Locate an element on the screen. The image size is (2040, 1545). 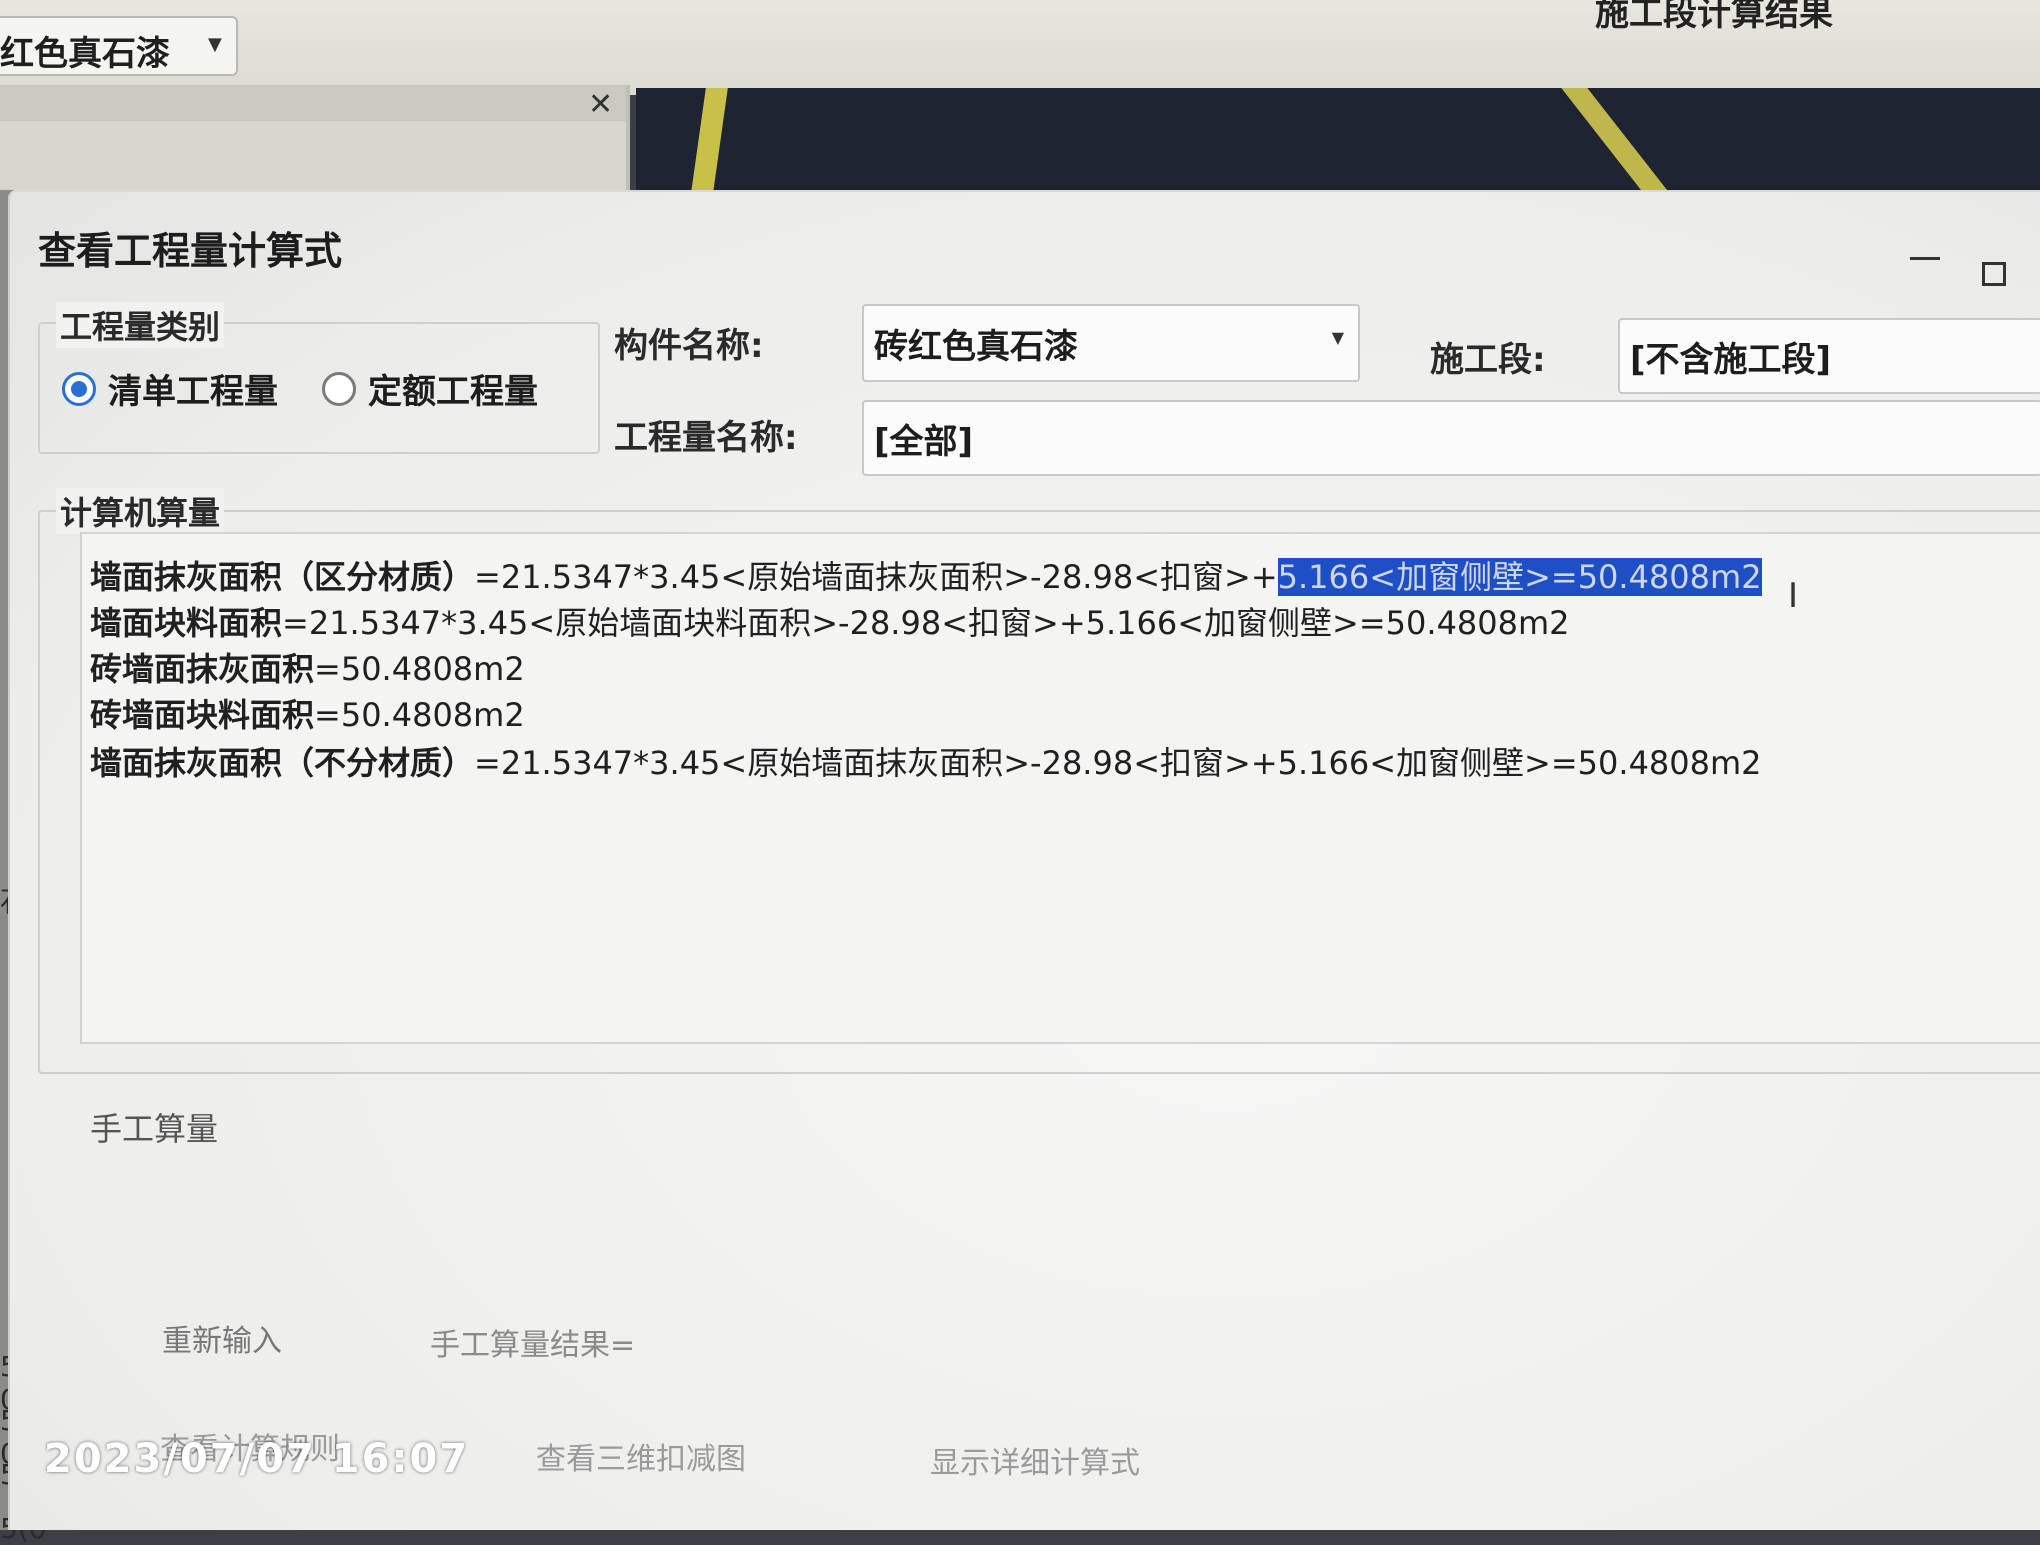
text-cursor-icon: I is located at coordinates (1793, 596).